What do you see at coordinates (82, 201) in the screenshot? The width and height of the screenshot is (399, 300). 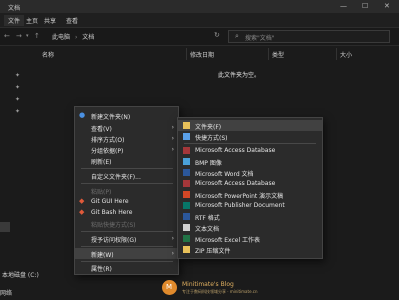 I see `git-gui-icon: ◆` at bounding box center [82, 201].